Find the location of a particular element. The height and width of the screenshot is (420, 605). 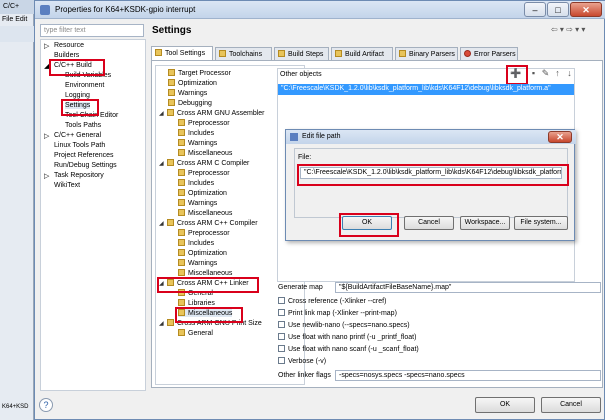

nav-item-task-repository: Task Repository is located at coordinates (79, 175).